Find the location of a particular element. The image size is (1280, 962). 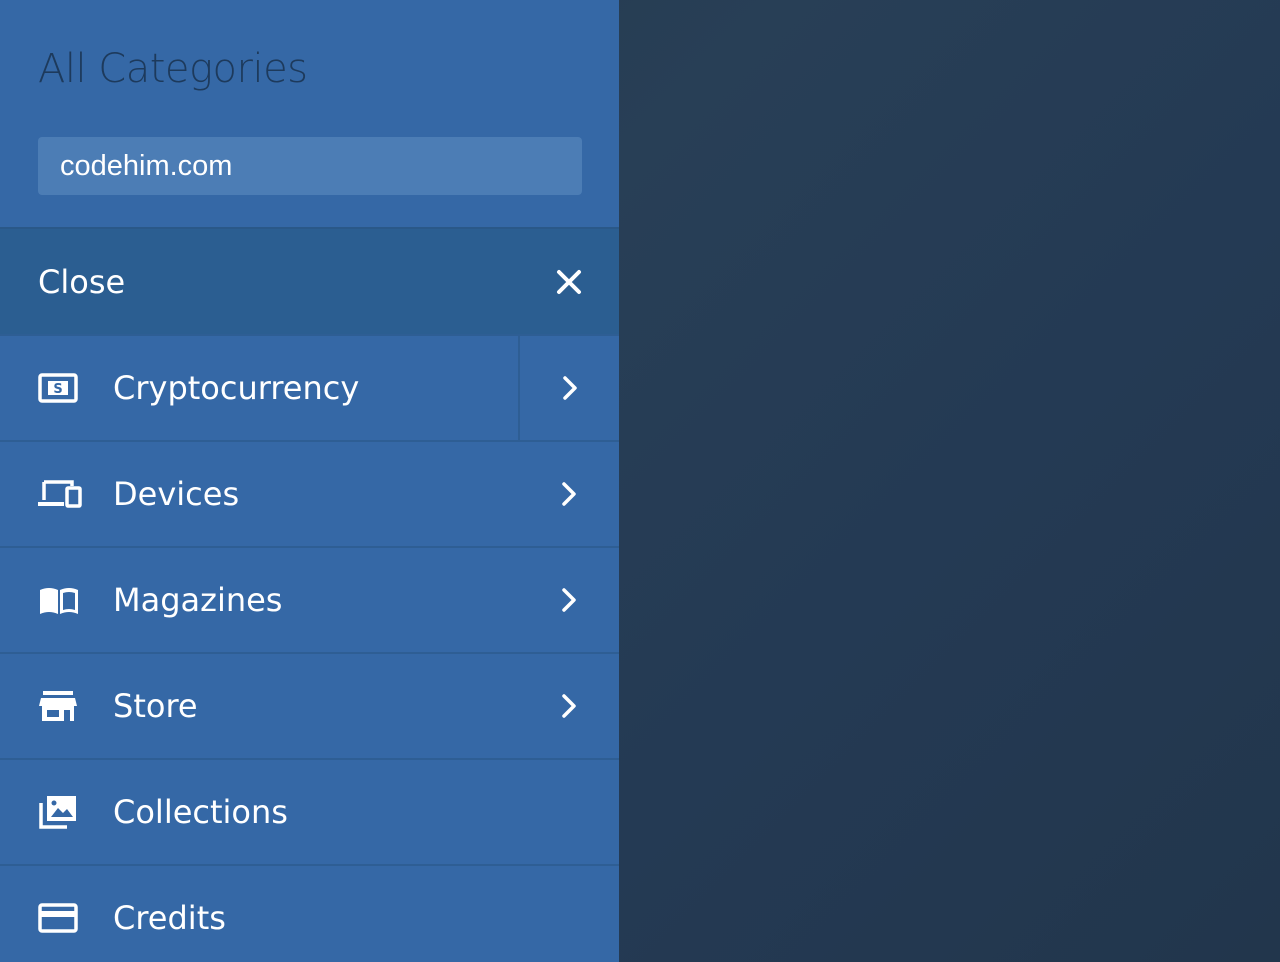

book-icon is located at coordinates (59, 601).